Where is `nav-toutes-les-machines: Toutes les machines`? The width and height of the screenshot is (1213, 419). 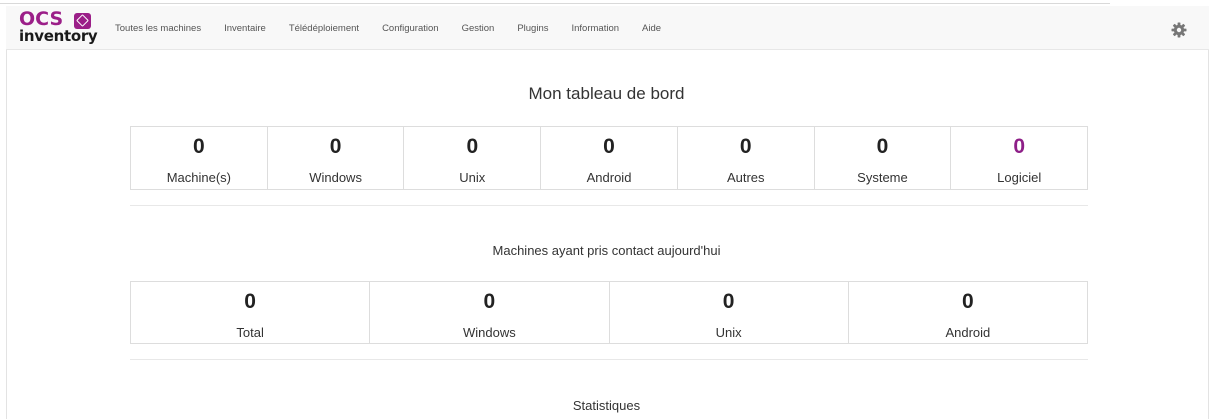
nav-toutes-les-machines: Toutes les machines is located at coordinates (158, 28).